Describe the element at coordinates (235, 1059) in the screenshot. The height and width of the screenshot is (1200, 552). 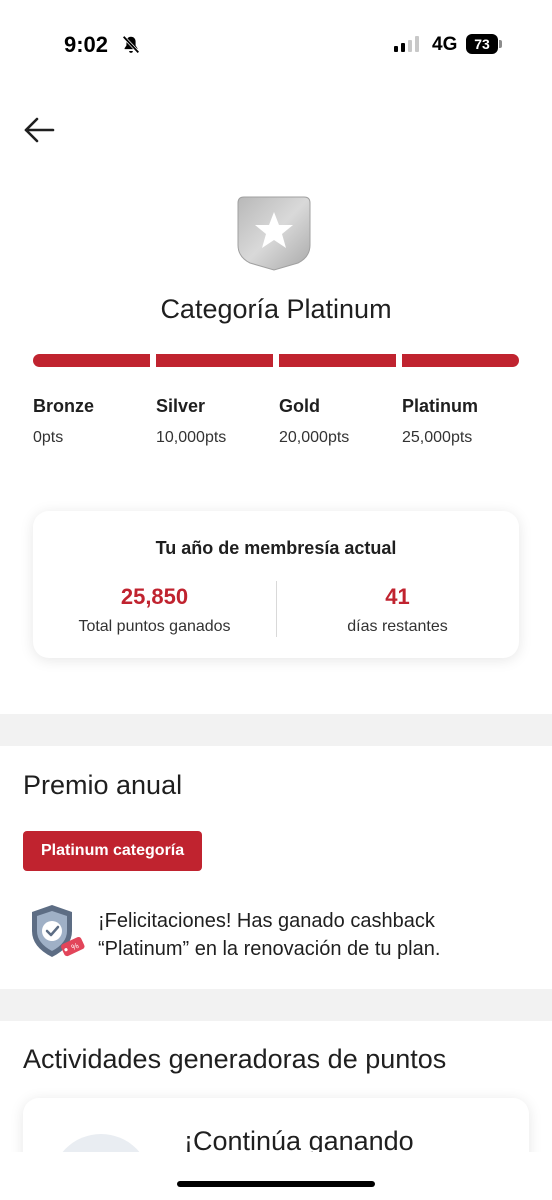
I see `activities-title: Actividades generadoras de puntos` at that location.